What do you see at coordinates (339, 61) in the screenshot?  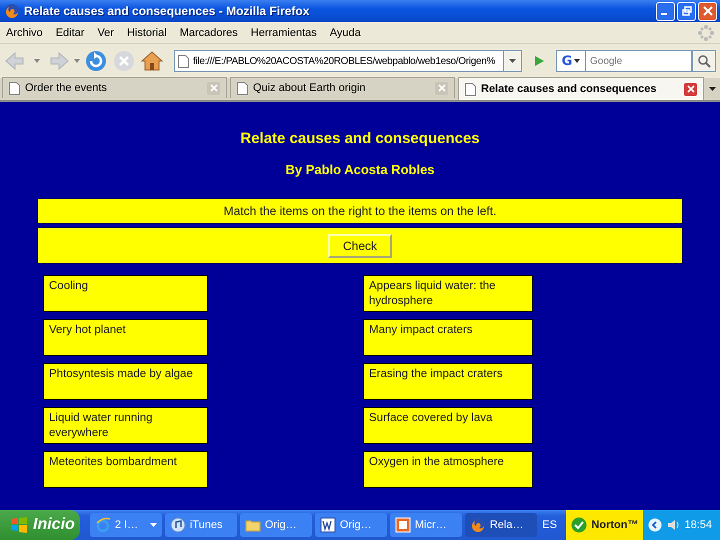 I see `address-field: file:///E:/PABLO%20ACOSTA%20ROBLES/webpablo/web1eso/Origen%` at bounding box center [339, 61].